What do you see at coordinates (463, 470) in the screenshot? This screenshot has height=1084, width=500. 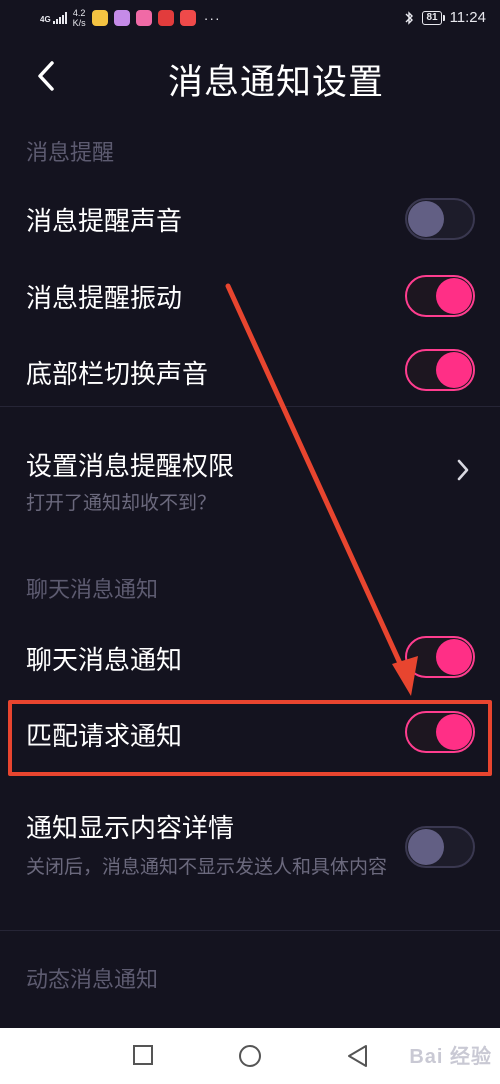 I see `chevron-right-icon` at bounding box center [463, 470].